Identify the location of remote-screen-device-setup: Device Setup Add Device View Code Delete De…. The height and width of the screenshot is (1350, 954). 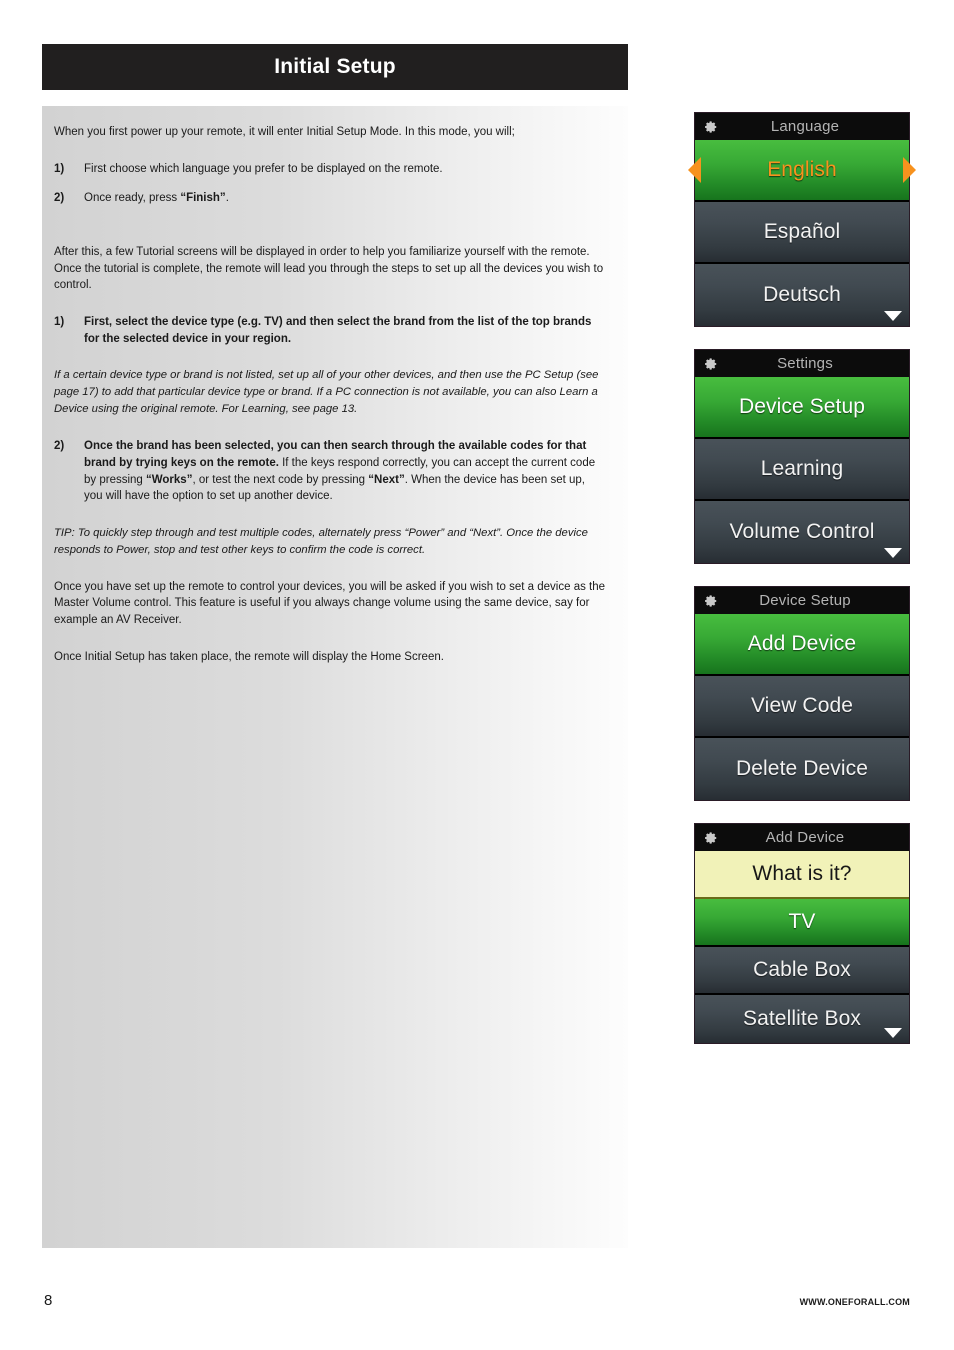
(802, 693).